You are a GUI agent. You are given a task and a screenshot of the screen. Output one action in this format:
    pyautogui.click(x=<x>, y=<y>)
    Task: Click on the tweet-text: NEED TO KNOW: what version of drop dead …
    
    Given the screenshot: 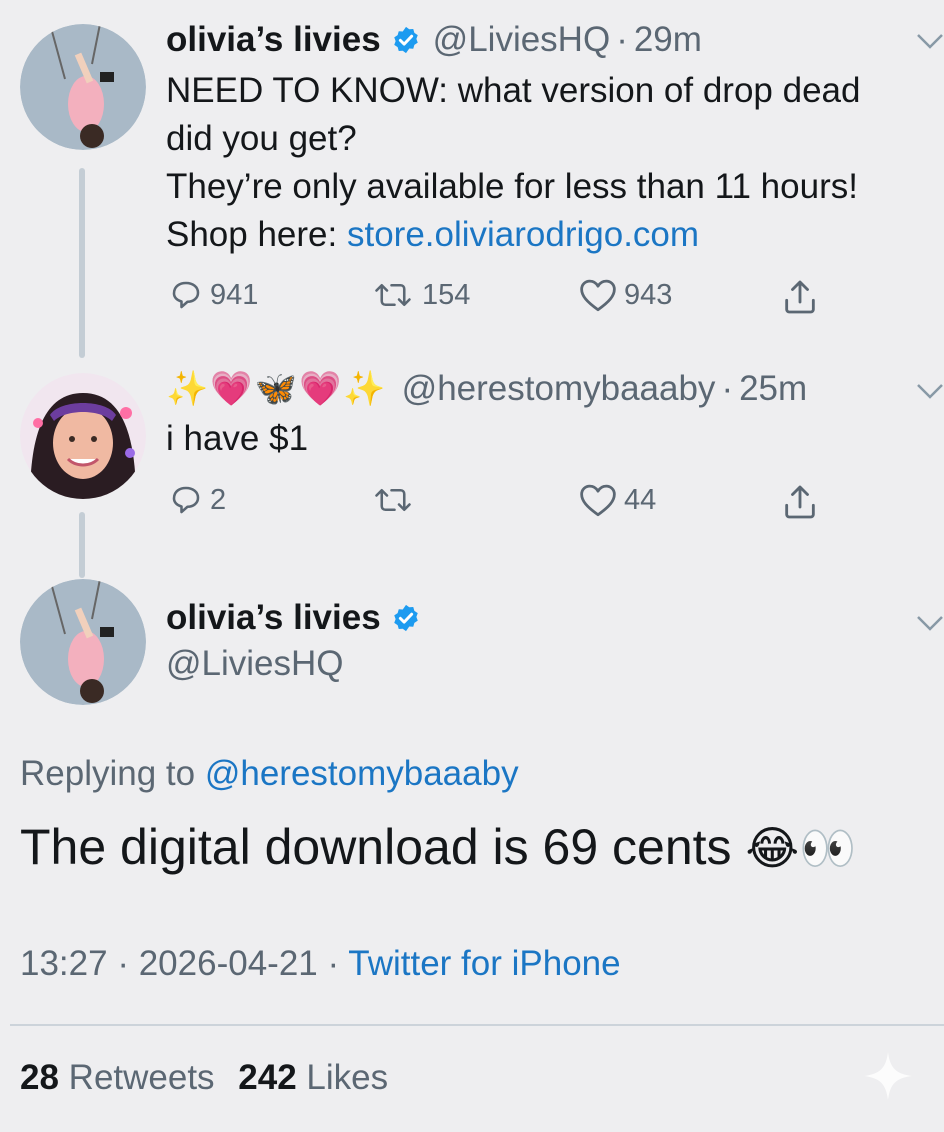 What is the action you would take?
    pyautogui.click(x=513, y=163)
    